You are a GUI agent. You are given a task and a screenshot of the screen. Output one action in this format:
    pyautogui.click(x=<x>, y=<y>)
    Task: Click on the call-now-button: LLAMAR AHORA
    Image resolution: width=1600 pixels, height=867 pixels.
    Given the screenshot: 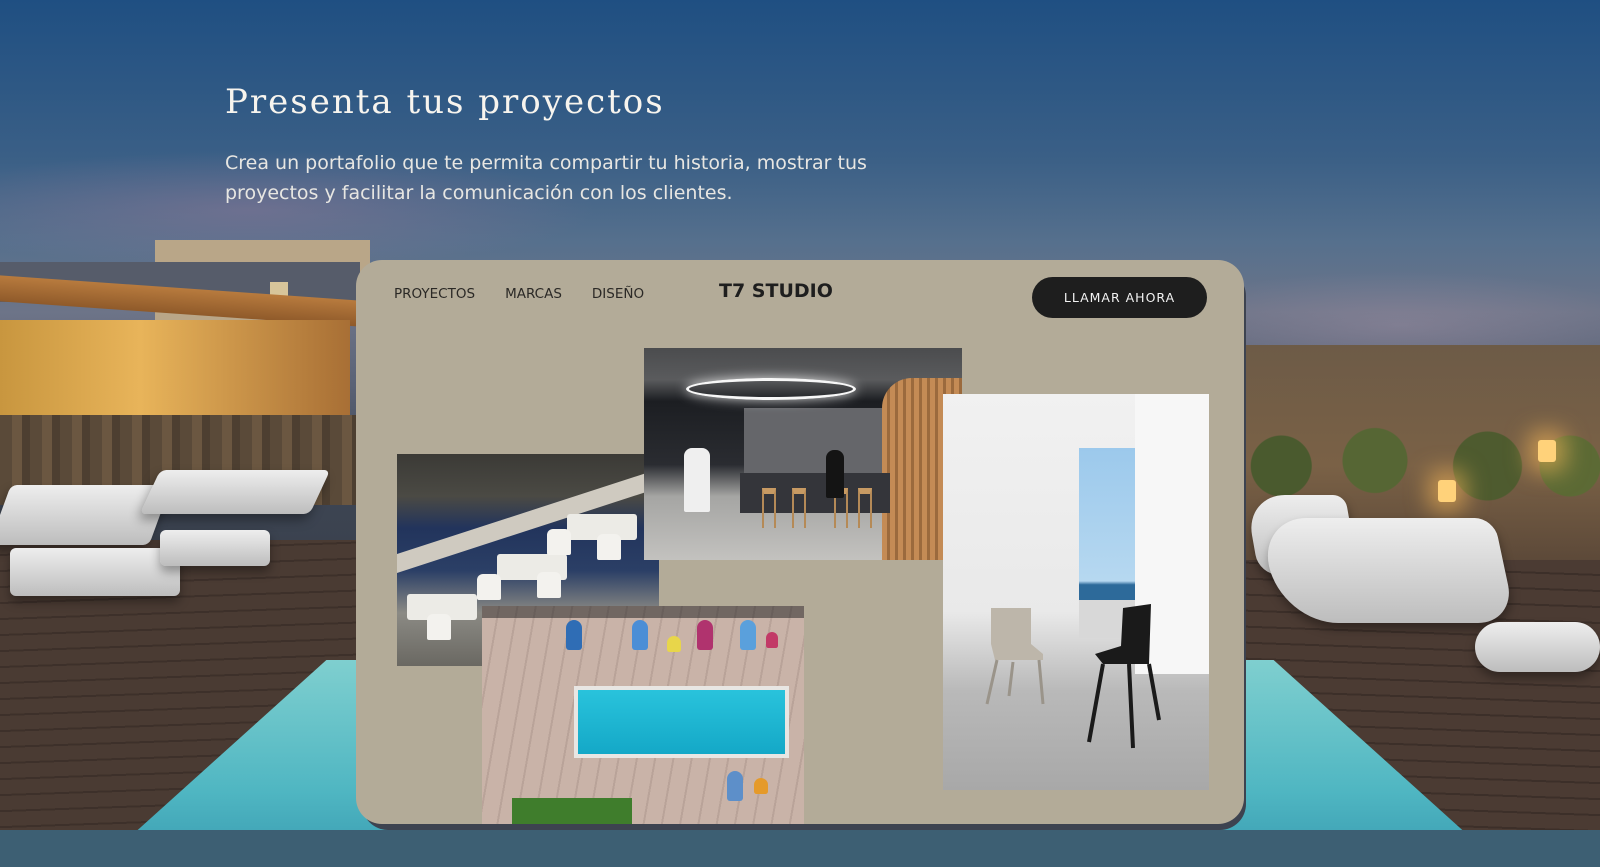 What is the action you would take?
    pyautogui.click(x=1119, y=297)
    